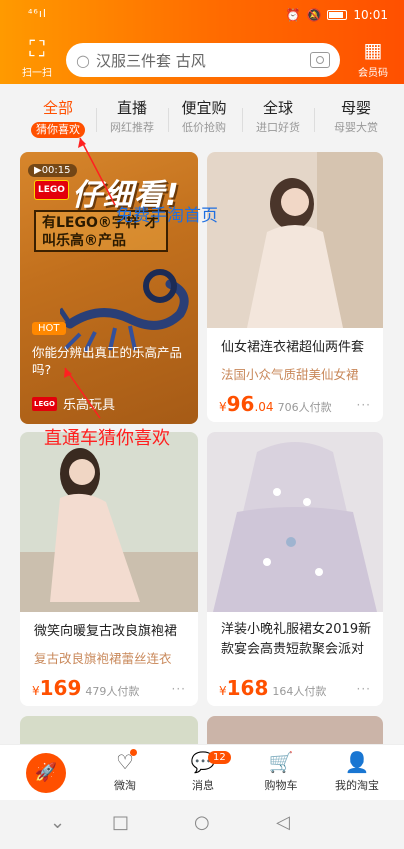 This screenshot has width=404, height=849. I want to click on bottom-navigation: 🚀 ♡ 微淘 💬 消息 12 🛒 购物车 👤 我的淘宝, so click(202, 772).